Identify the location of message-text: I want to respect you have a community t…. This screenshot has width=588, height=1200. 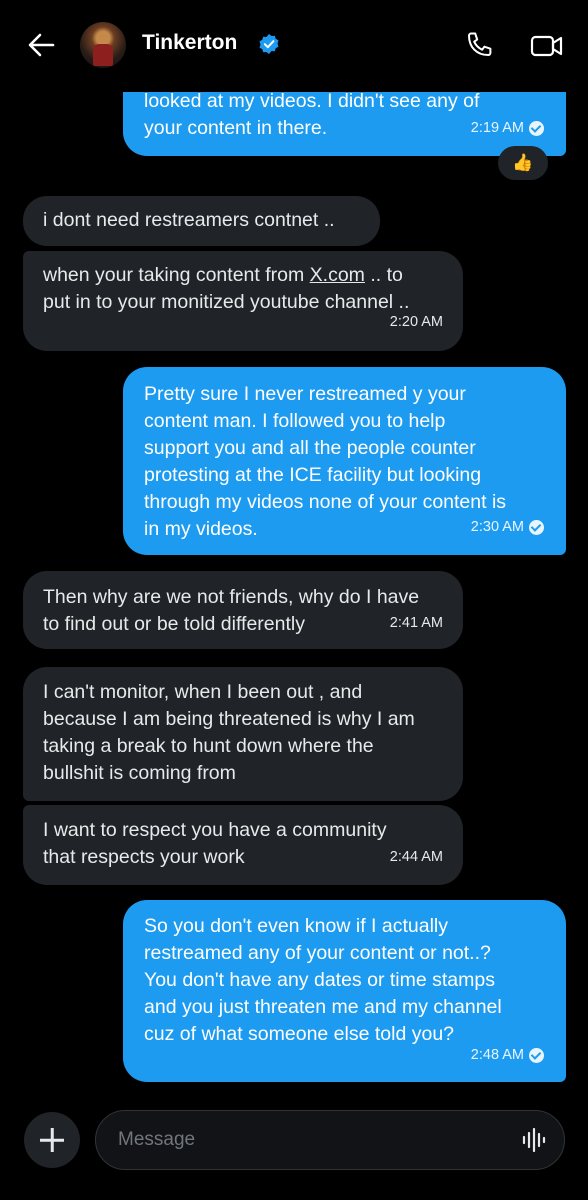
(215, 843).